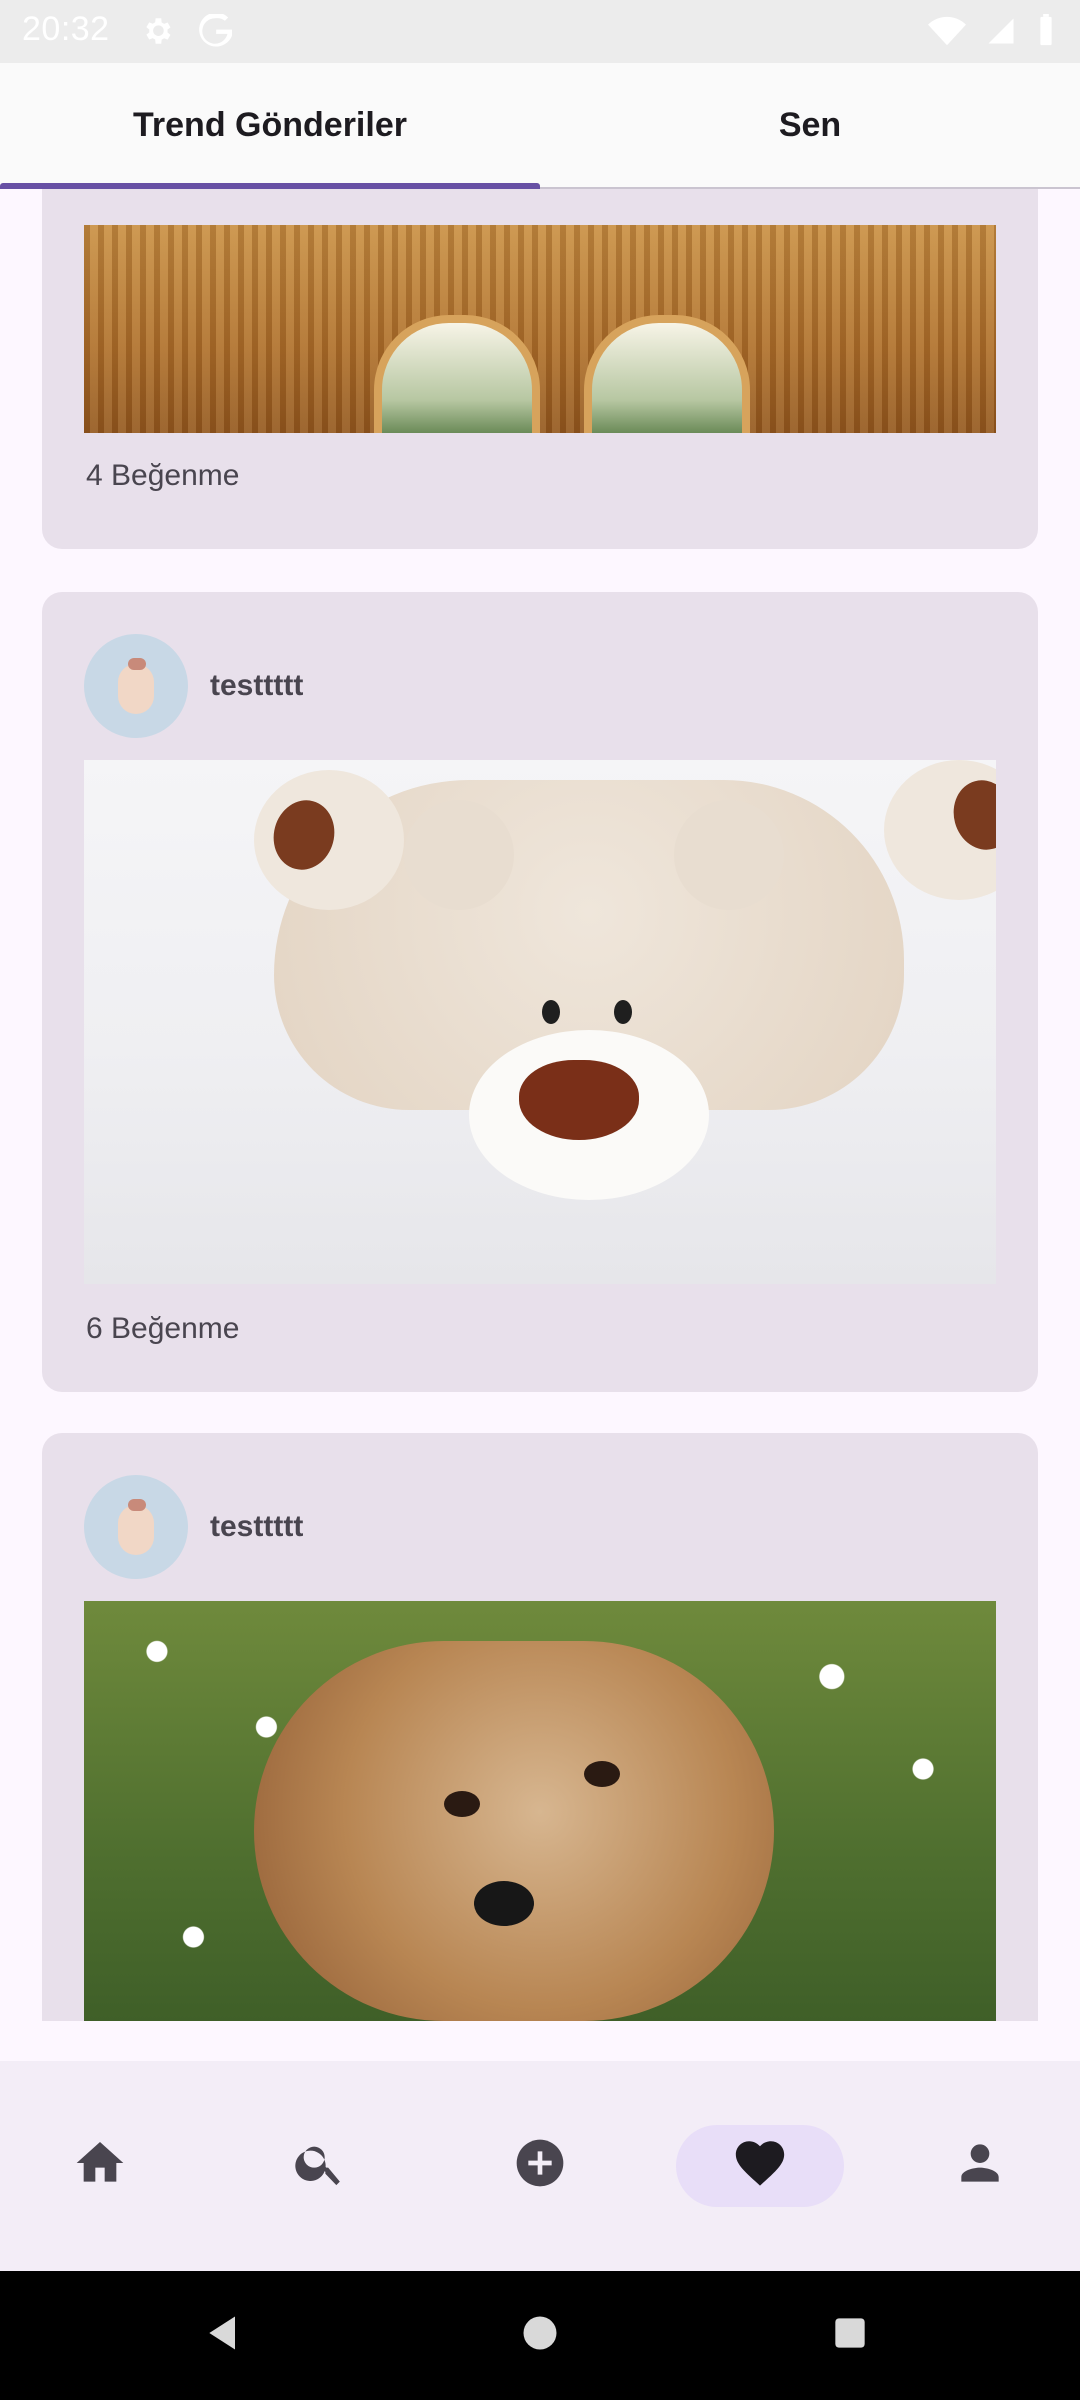 Image resolution: width=1080 pixels, height=2400 pixels. I want to click on post-card: 4 Beğenme, so click(540, 369).